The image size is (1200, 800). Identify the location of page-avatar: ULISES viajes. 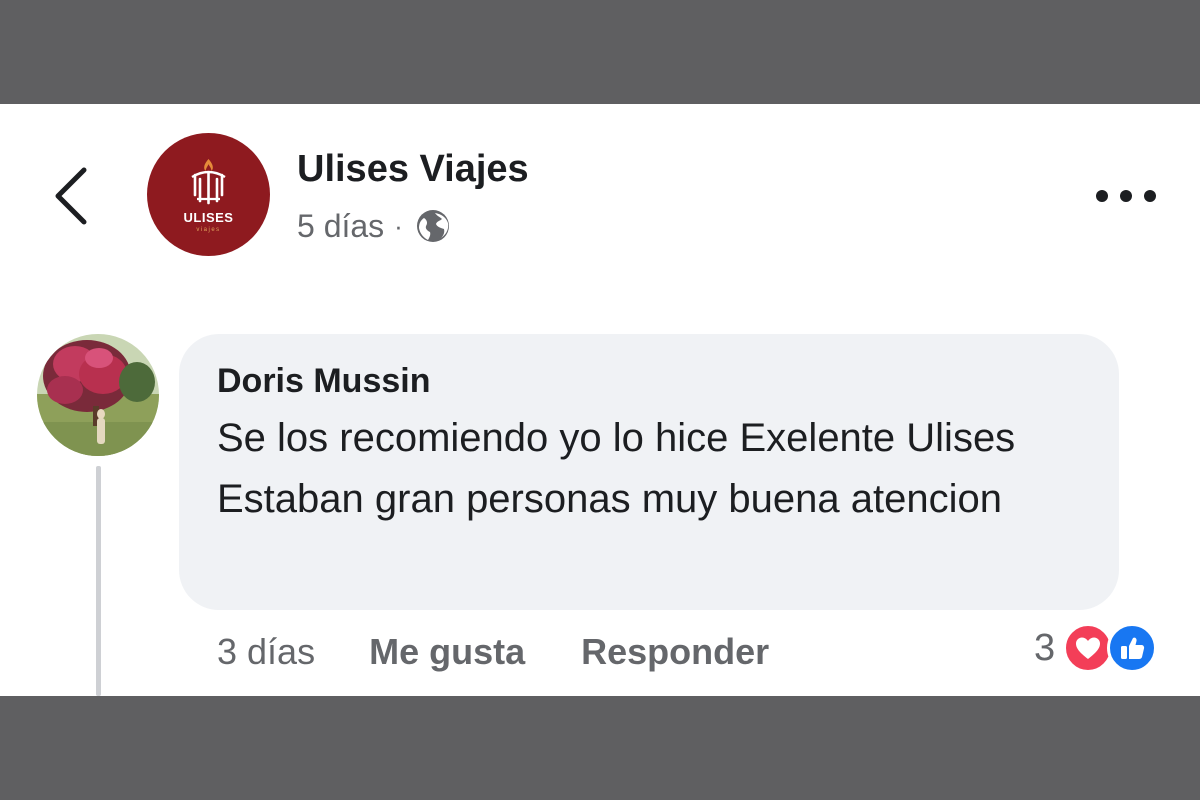
(208, 194).